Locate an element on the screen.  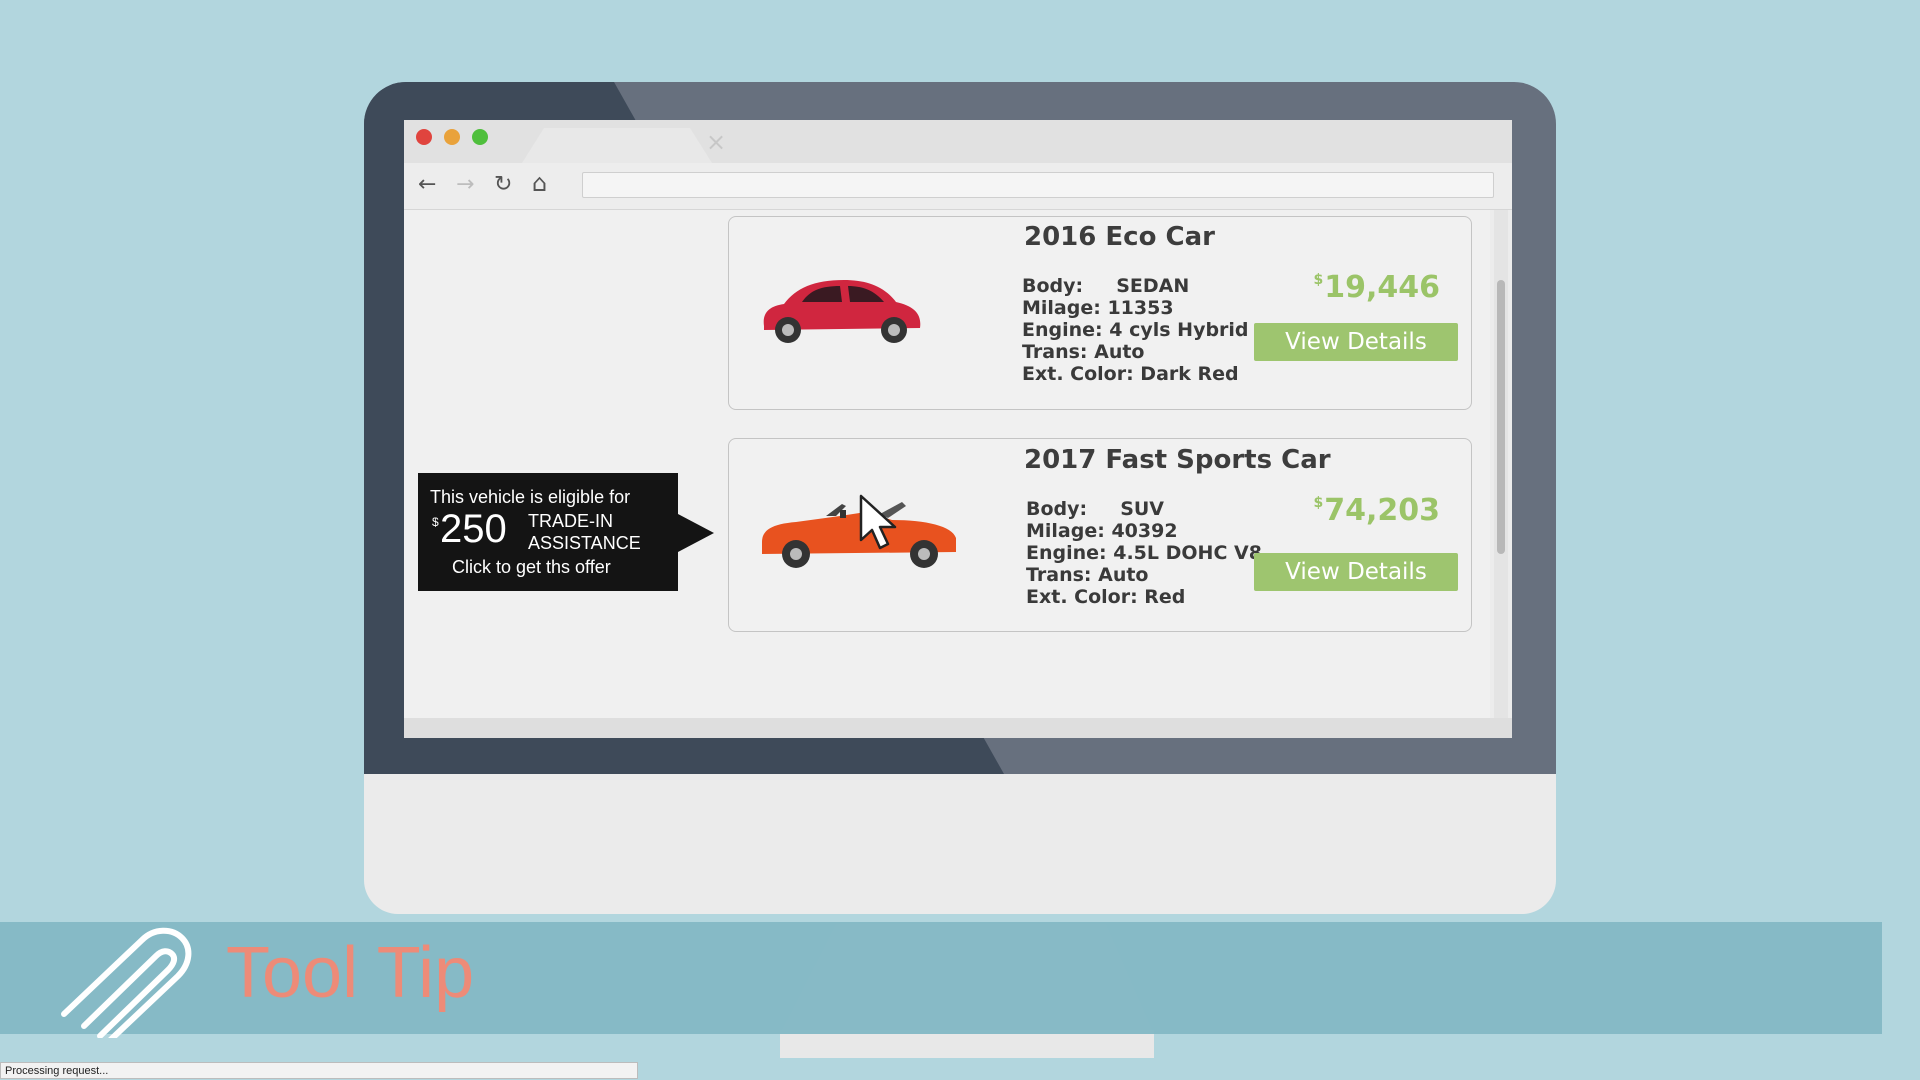
spec-body: Body: SUV is located at coordinates (1095, 509).